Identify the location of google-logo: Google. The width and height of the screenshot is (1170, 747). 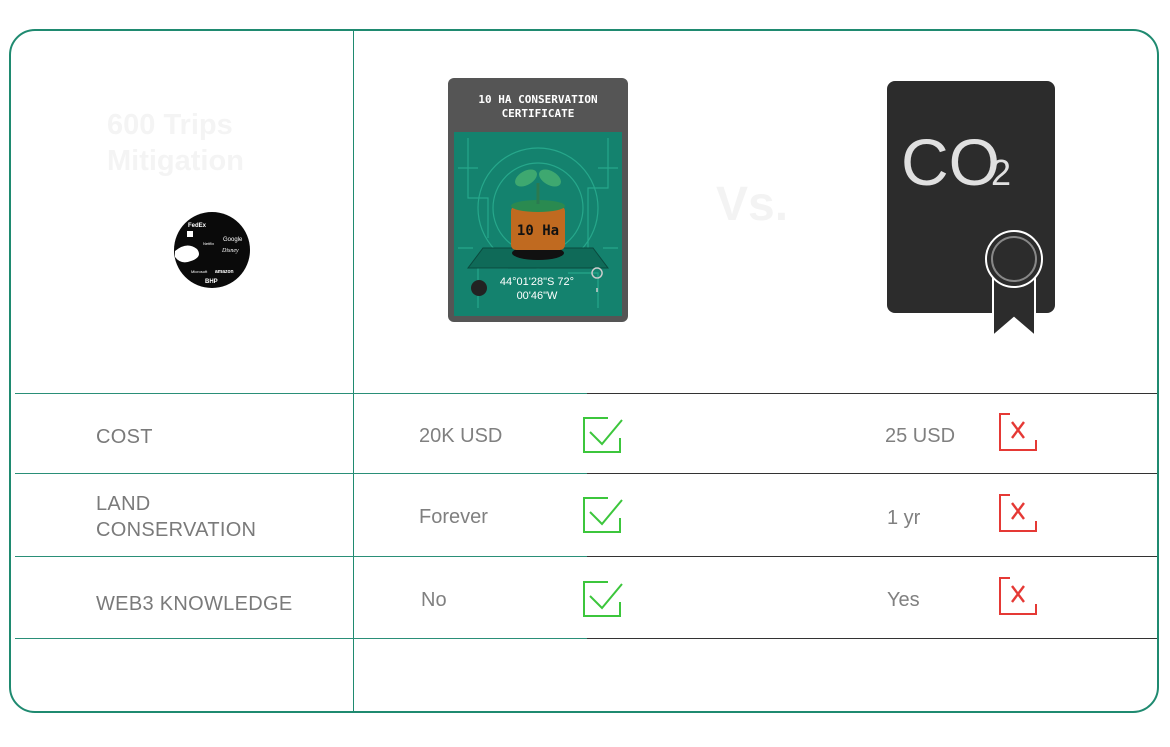
(233, 240).